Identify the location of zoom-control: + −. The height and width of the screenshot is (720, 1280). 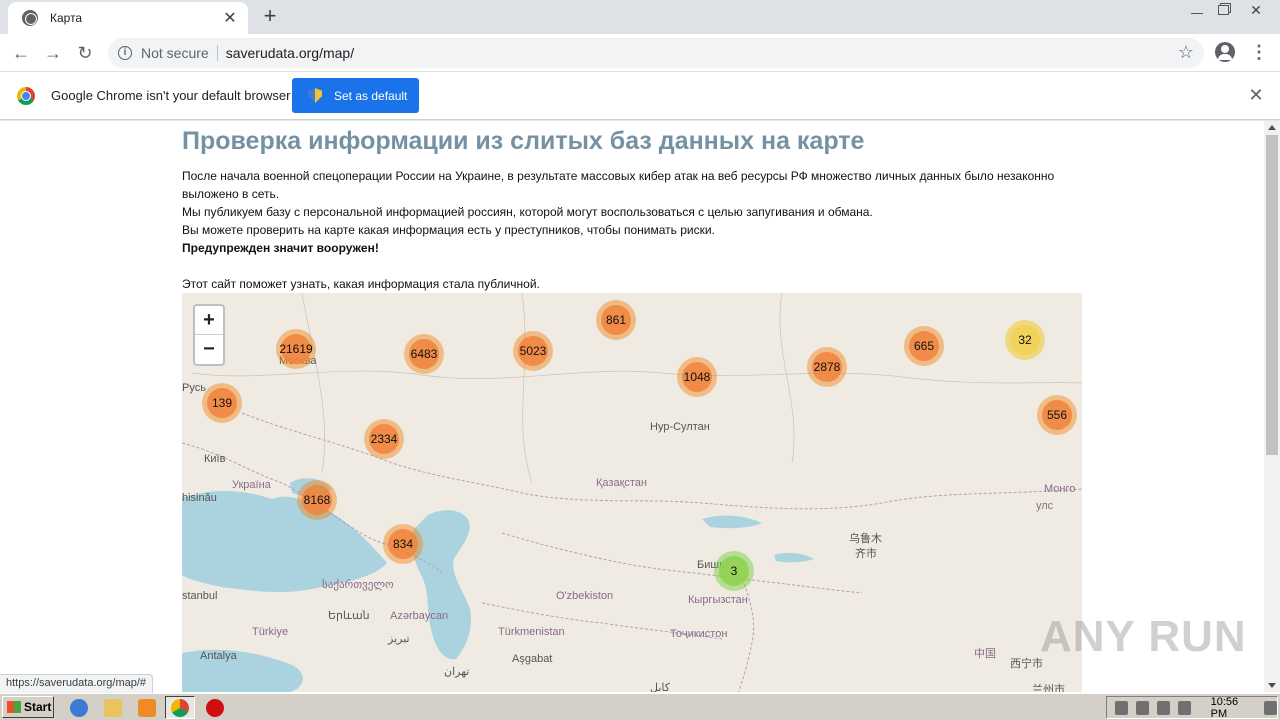
(209, 335).